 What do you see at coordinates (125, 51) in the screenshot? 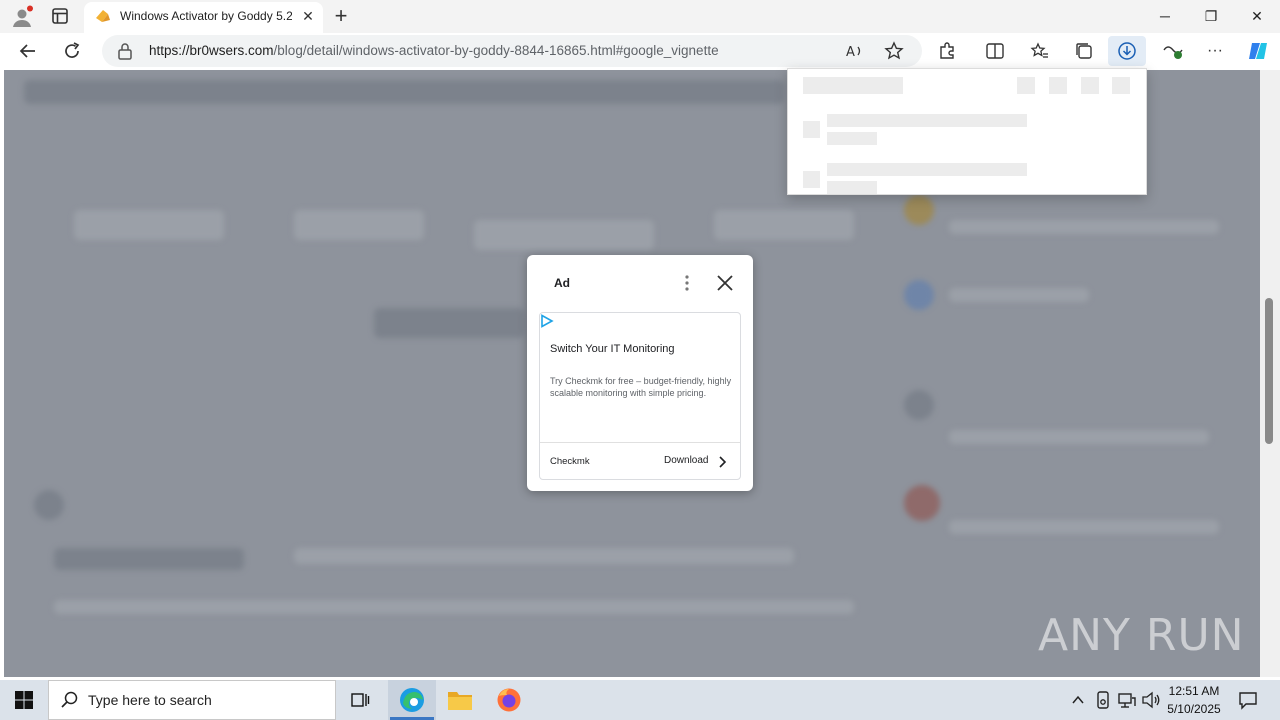
I see `lock-icon` at bounding box center [125, 51].